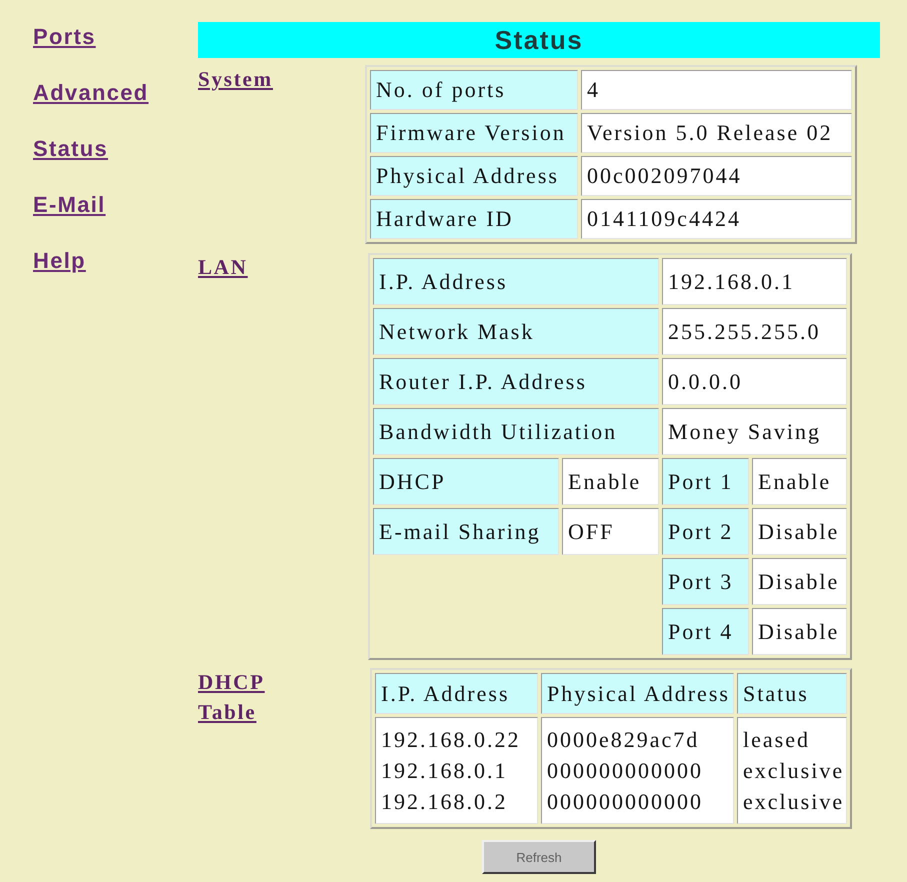 The width and height of the screenshot is (907, 882). Describe the element at coordinates (716, 133) in the screenshot. I see `value-cell: Version 5.0 Release 02` at that location.